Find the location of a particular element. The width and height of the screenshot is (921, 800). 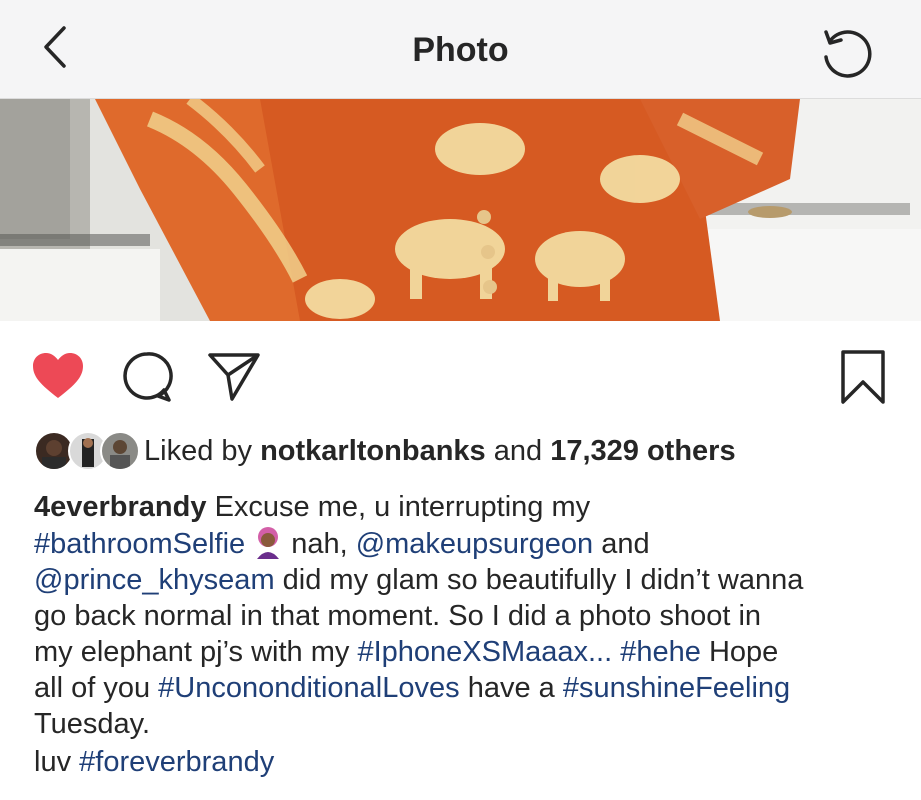

caption-text: and is located at coordinates (625, 544).